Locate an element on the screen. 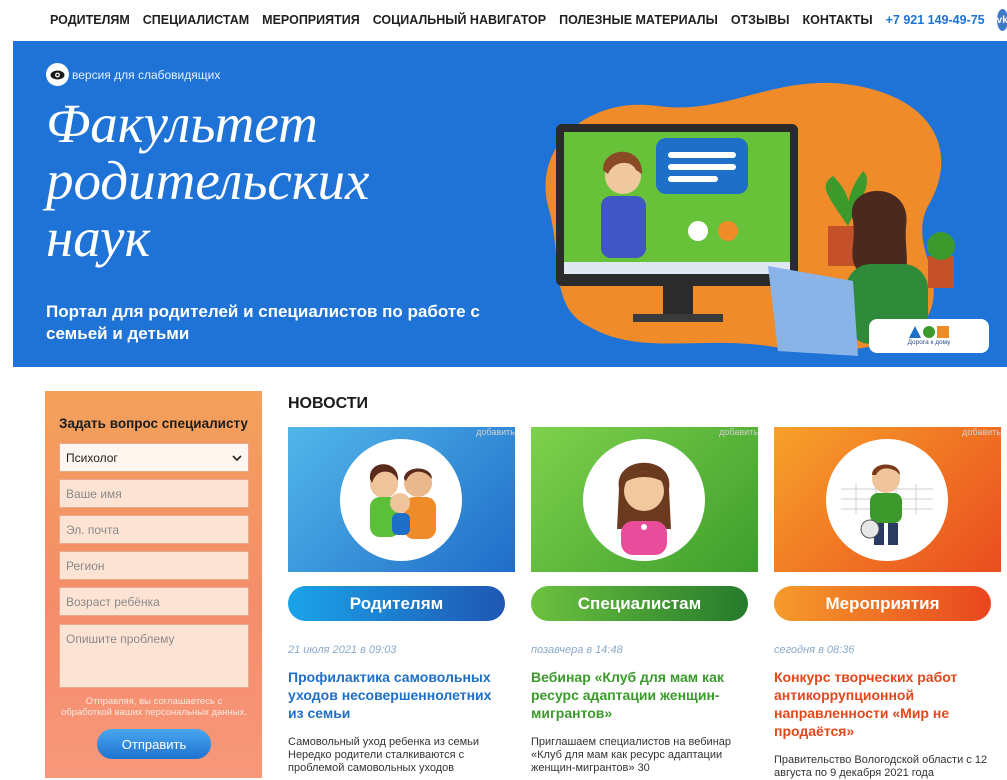  card-image-specialists: добавить is located at coordinates (644, 499).